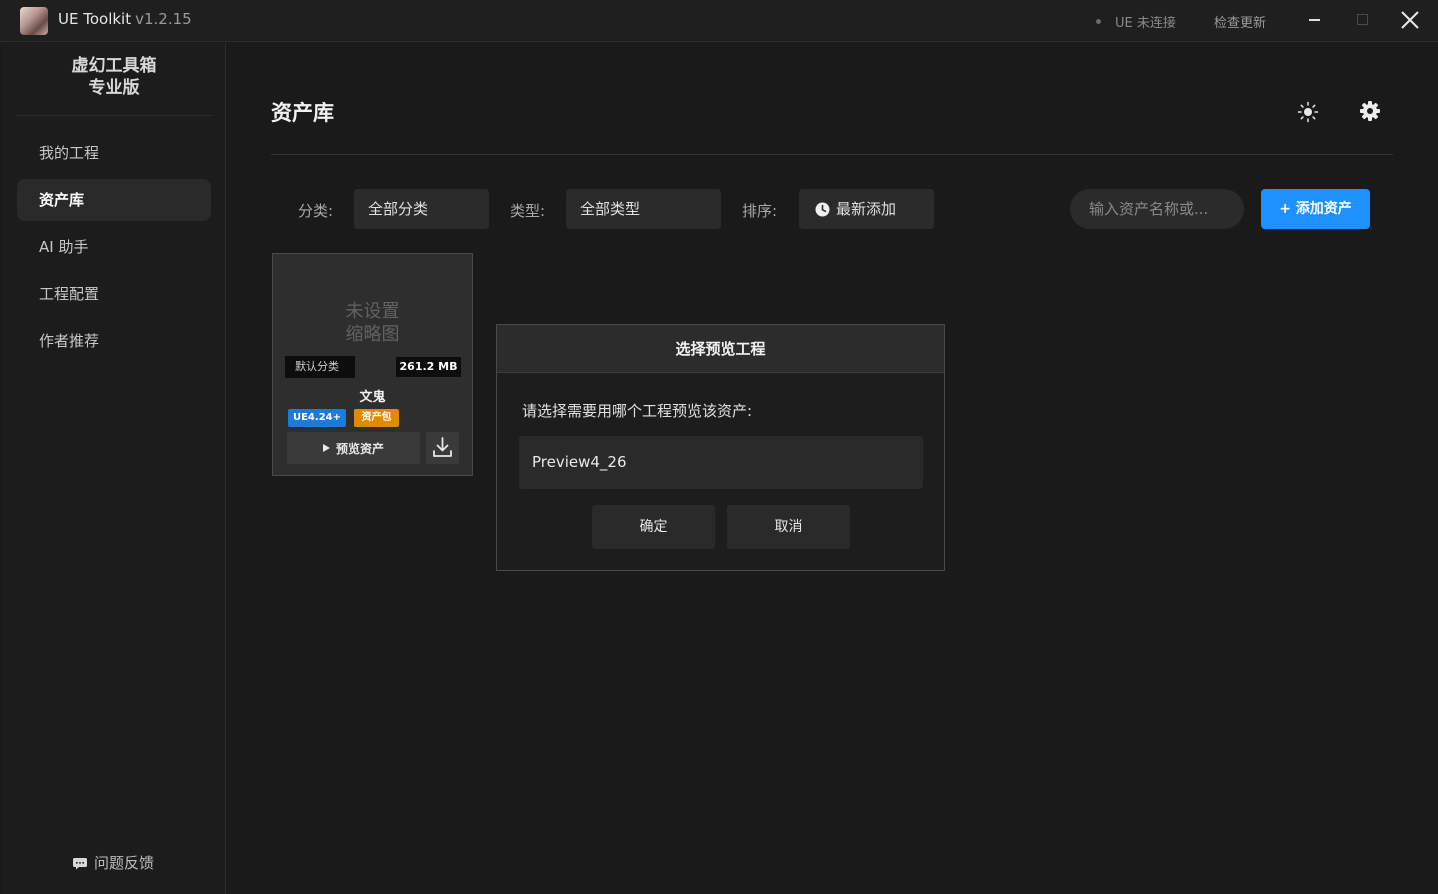 This screenshot has height=894, width=1438. What do you see at coordinates (114, 77) in the screenshot?
I see `brand-title: 虚幻工具箱 专业版` at bounding box center [114, 77].